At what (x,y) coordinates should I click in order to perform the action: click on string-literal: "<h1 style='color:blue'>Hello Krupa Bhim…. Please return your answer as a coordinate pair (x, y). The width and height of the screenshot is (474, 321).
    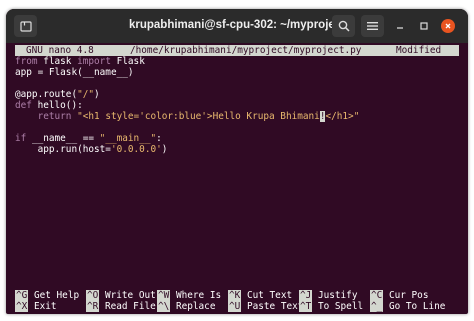
    Looking at the image, I should click on (198, 116).